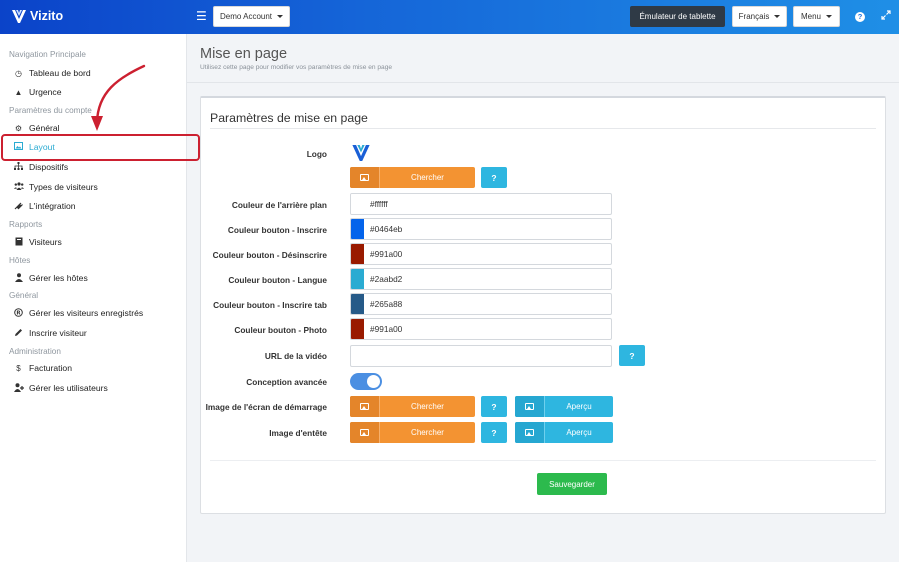 The width and height of the screenshot is (899, 562). Describe the element at coordinates (316, 154) in the screenshot. I see `logo-label: Logo` at that location.